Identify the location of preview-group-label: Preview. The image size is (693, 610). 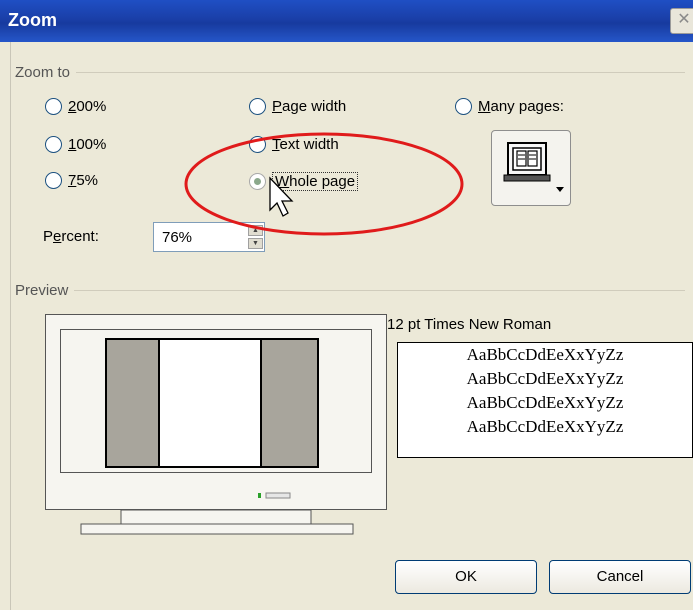
(45, 290).